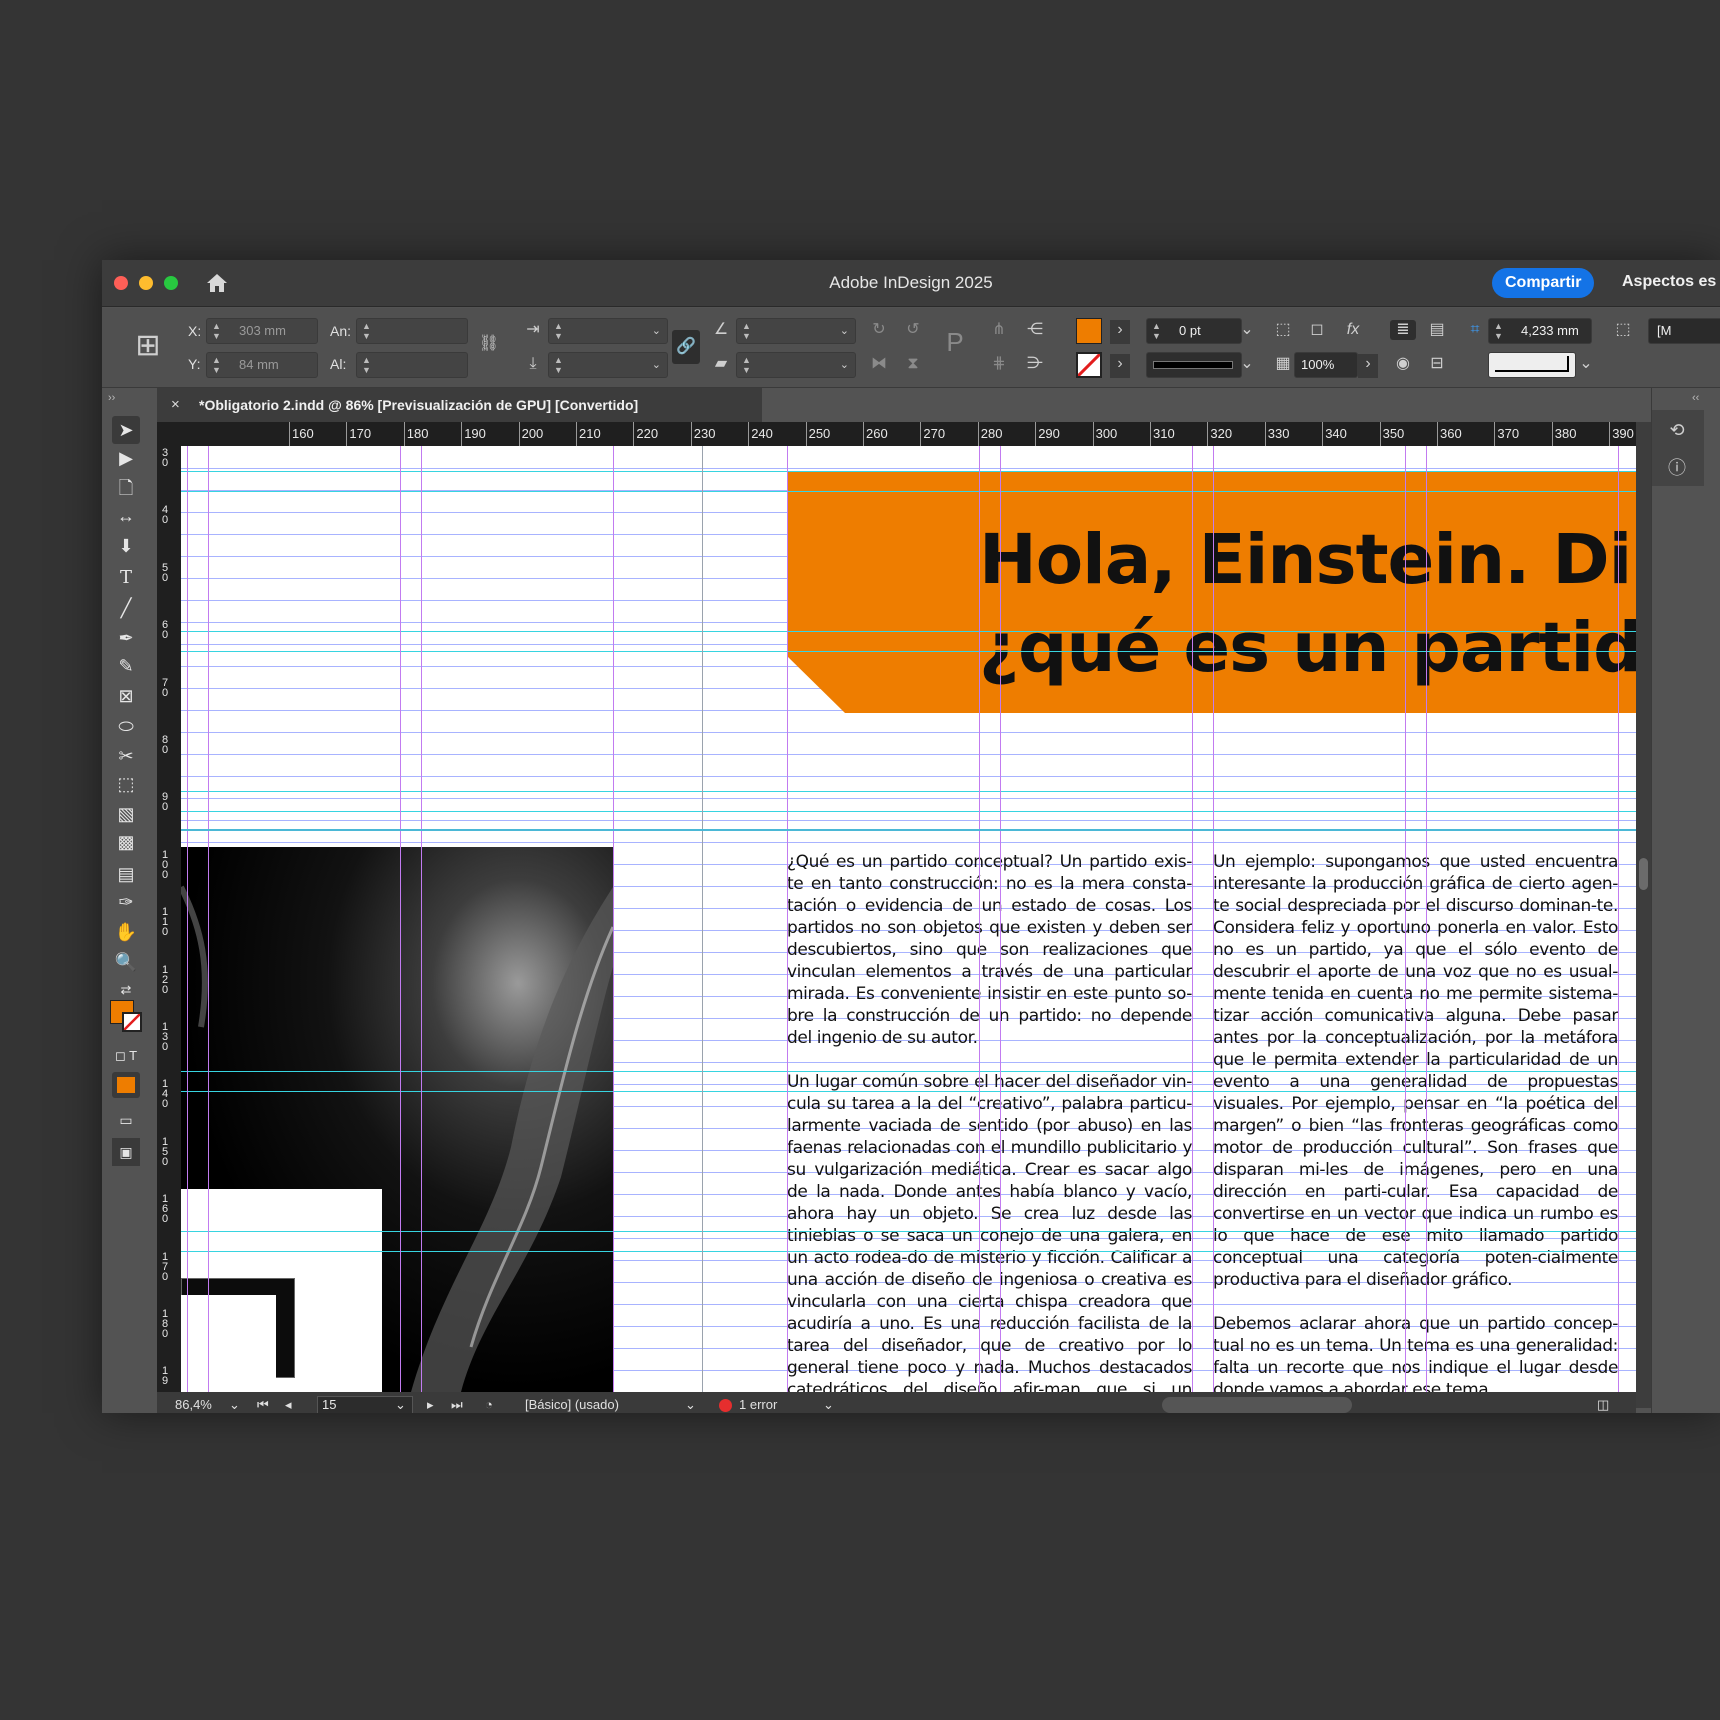  What do you see at coordinates (228, 1343) in the screenshot?
I see `white-inner-frame` at bounding box center [228, 1343].